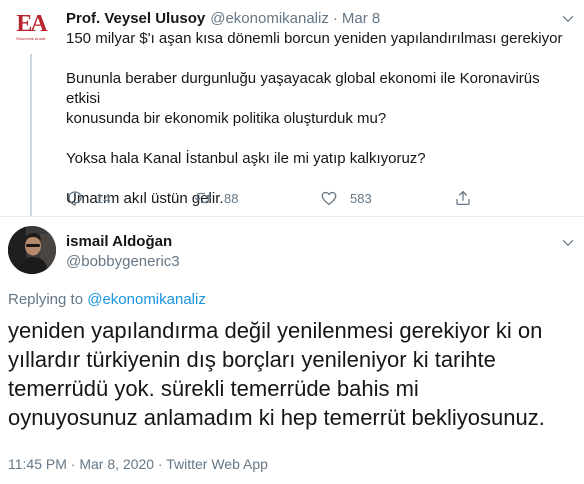  What do you see at coordinates (296, 198) in the screenshot?
I see `tweet-actions: 14 88 583` at bounding box center [296, 198].